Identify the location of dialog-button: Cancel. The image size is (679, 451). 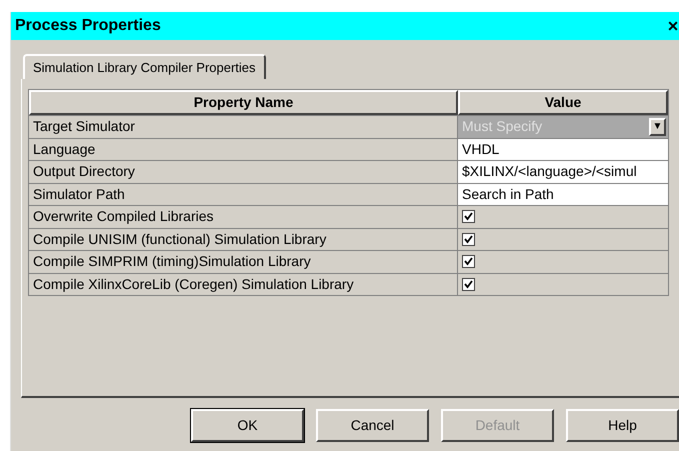
(372, 425).